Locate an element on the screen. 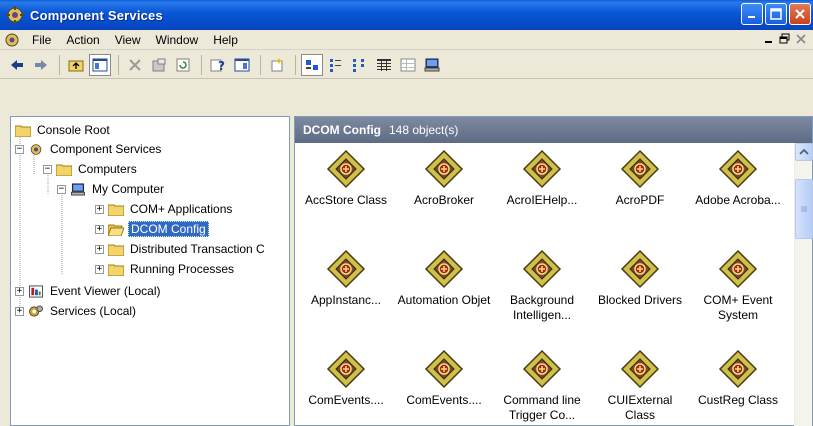 The height and width of the screenshot is (426, 813). status-view-button is located at coordinates (408, 65).